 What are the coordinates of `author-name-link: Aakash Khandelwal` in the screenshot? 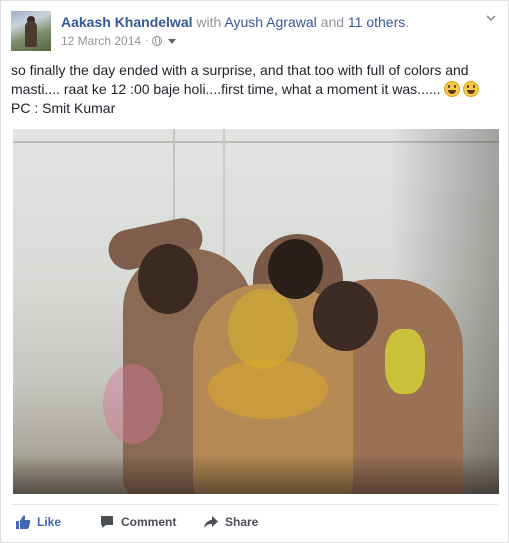 It's located at (127, 22).